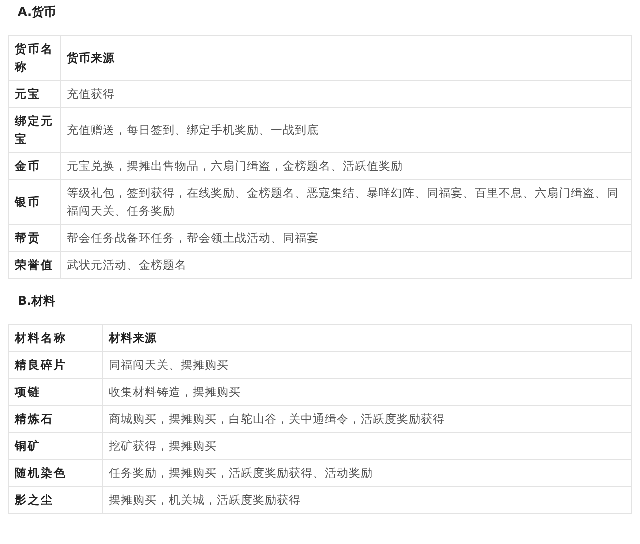 Image resolution: width=640 pixels, height=544 pixels. Describe the element at coordinates (346, 202) in the screenshot. I see `table-cell: 等级礼包，签到获得，在线奖励、金榜题名、恶寇集结、暴咩幻阵、同福宴、百里不息、六扇门缉盗、同福闯天关、任务奖励` at that location.